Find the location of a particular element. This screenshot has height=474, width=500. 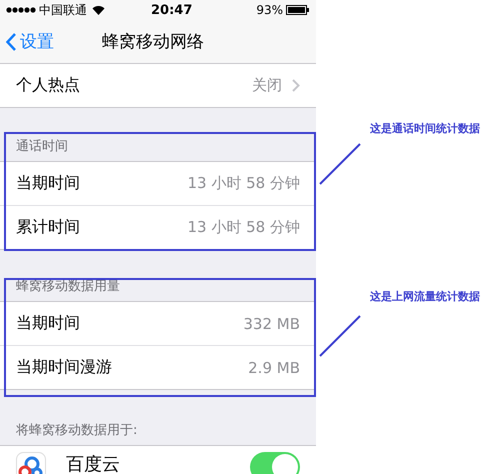

back-button: 设置 is located at coordinates (30, 41).